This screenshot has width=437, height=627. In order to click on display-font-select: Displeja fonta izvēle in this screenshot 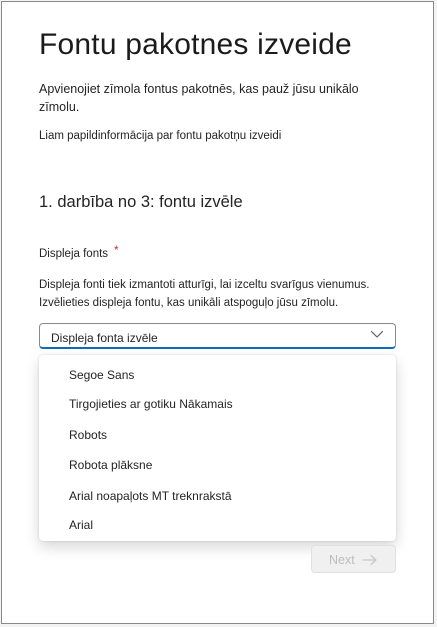, I will do `click(217, 336)`.